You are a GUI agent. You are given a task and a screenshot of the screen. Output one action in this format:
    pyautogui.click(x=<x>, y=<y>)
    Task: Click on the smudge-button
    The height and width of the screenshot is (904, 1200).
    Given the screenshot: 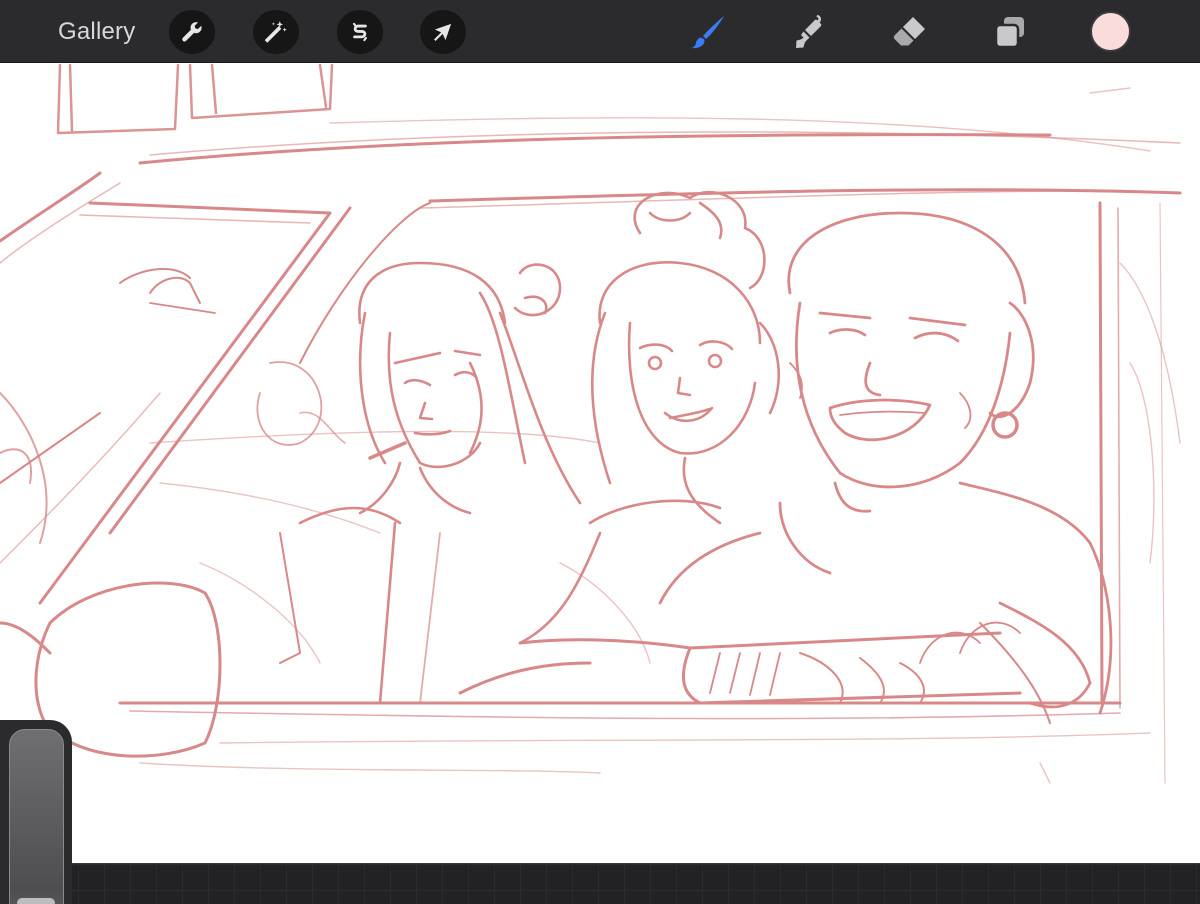 What is the action you would take?
    pyautogui.click(x=809, y=32)
    